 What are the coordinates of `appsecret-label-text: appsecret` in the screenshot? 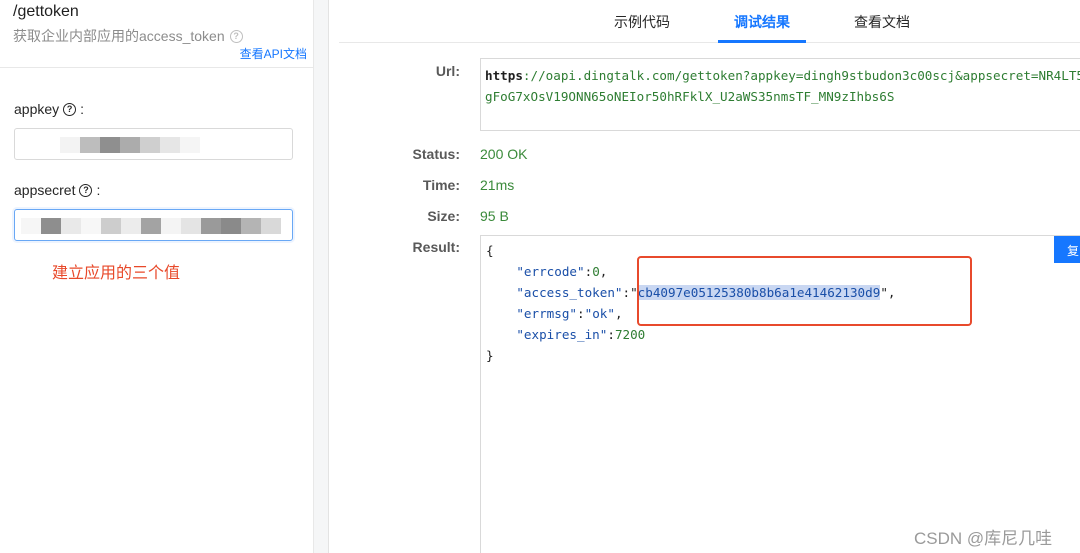 It's located at (45, 190).